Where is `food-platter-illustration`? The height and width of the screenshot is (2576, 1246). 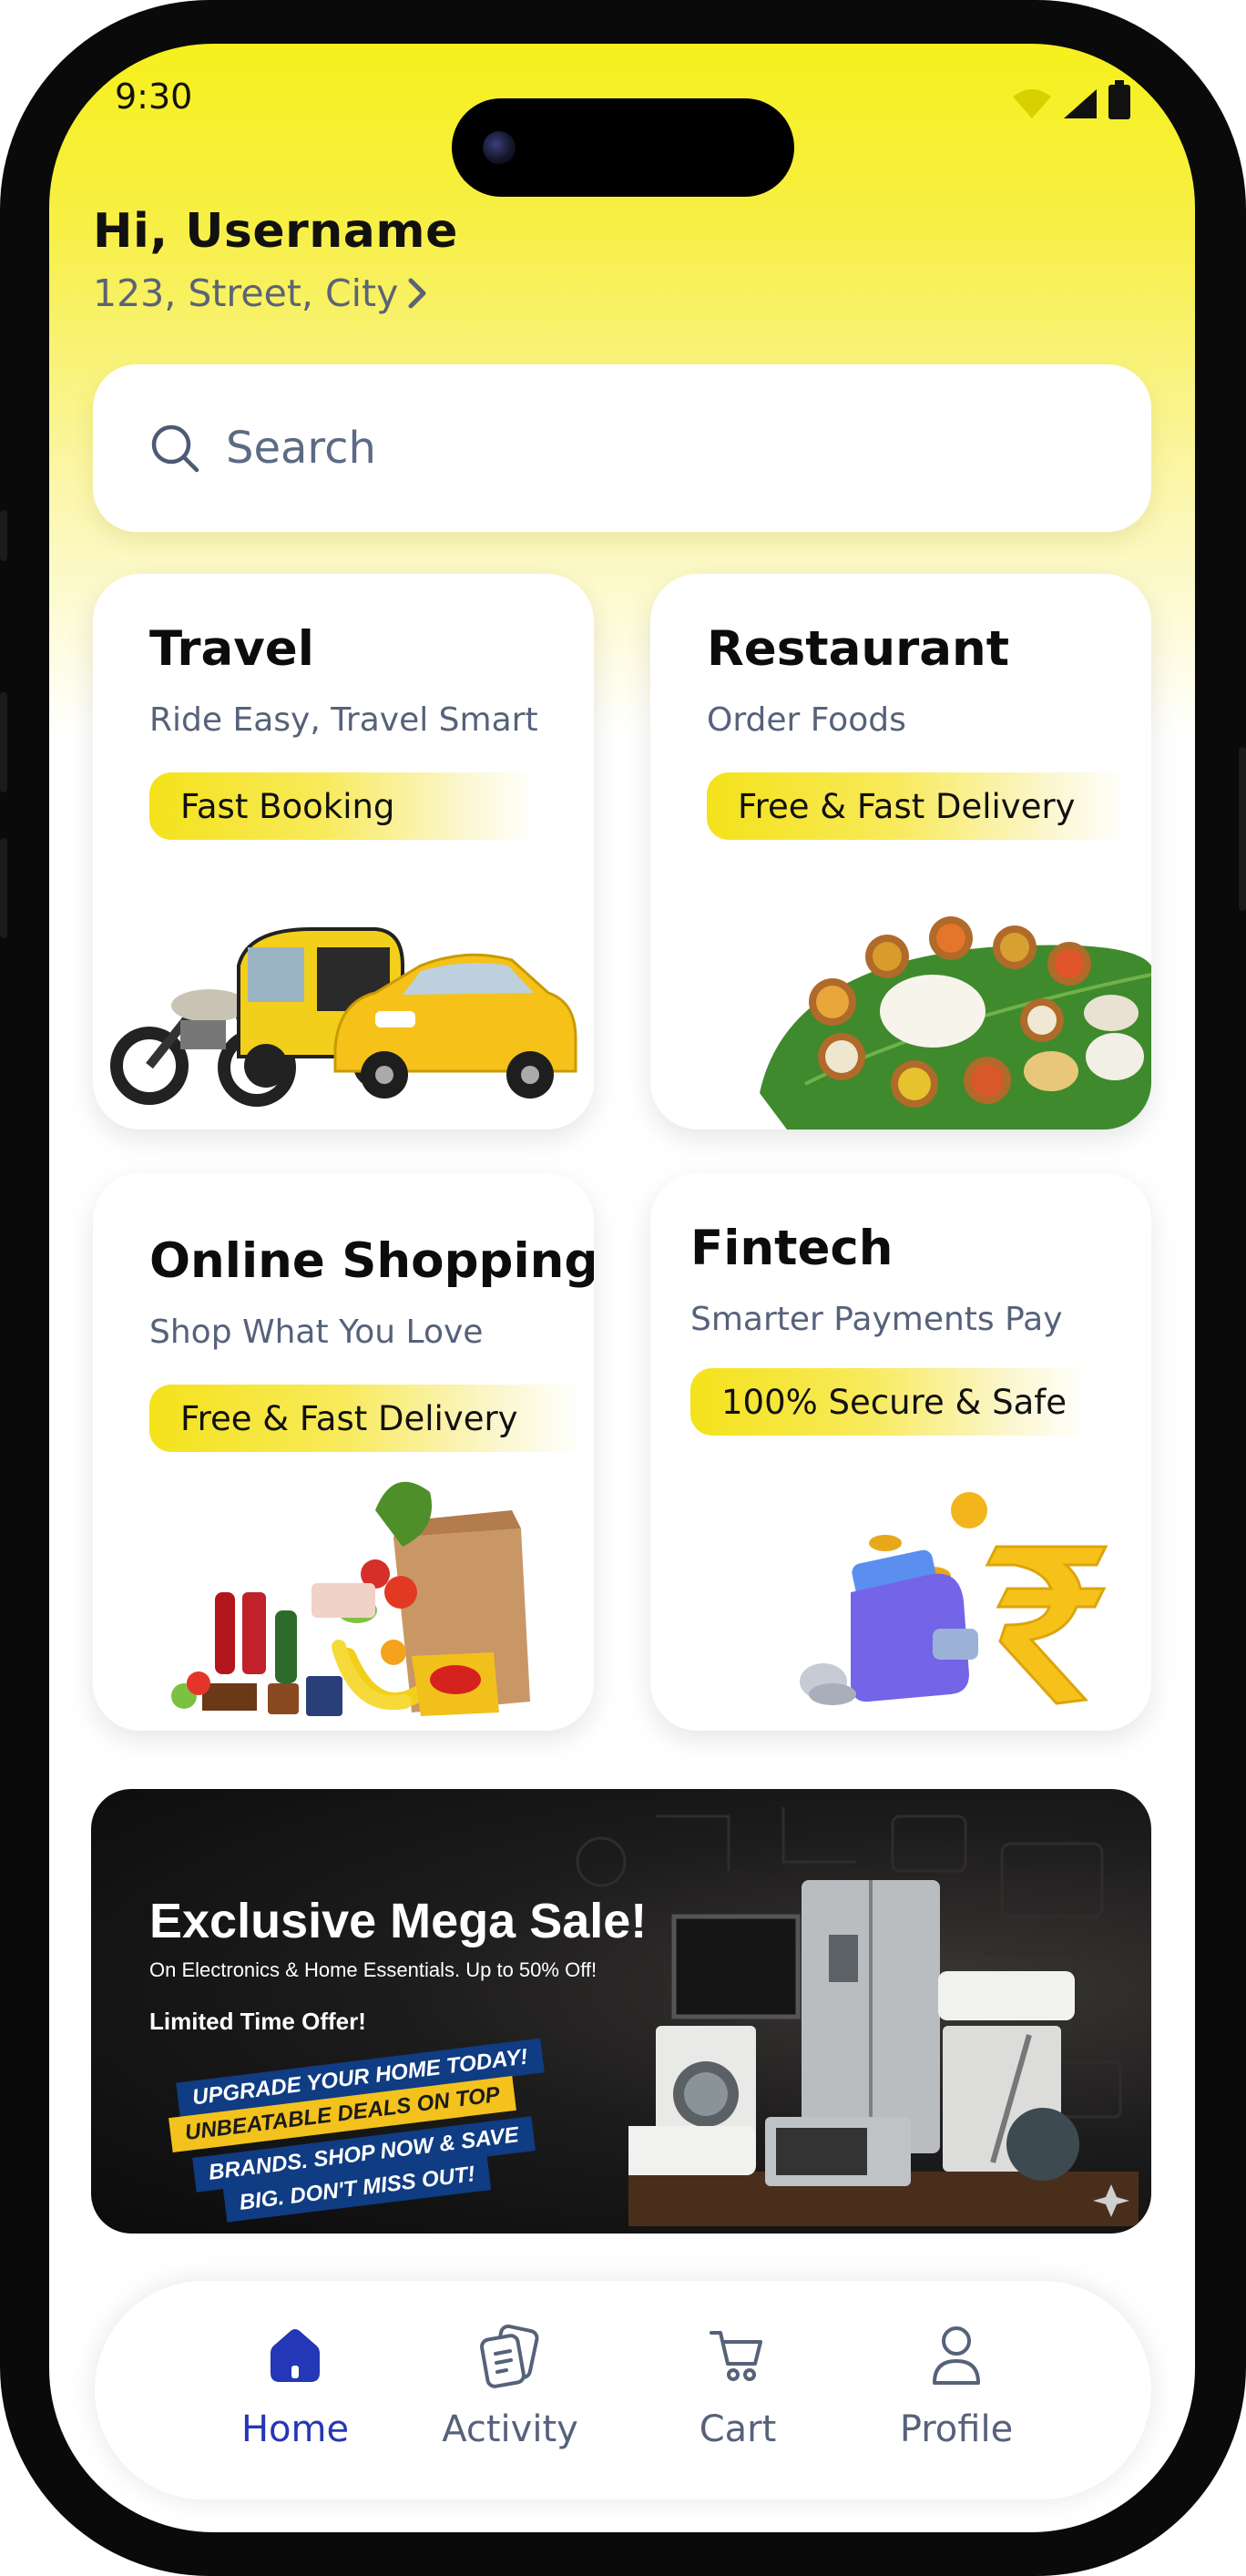 food-platter-illustration is located at coordinates (956, 1023).